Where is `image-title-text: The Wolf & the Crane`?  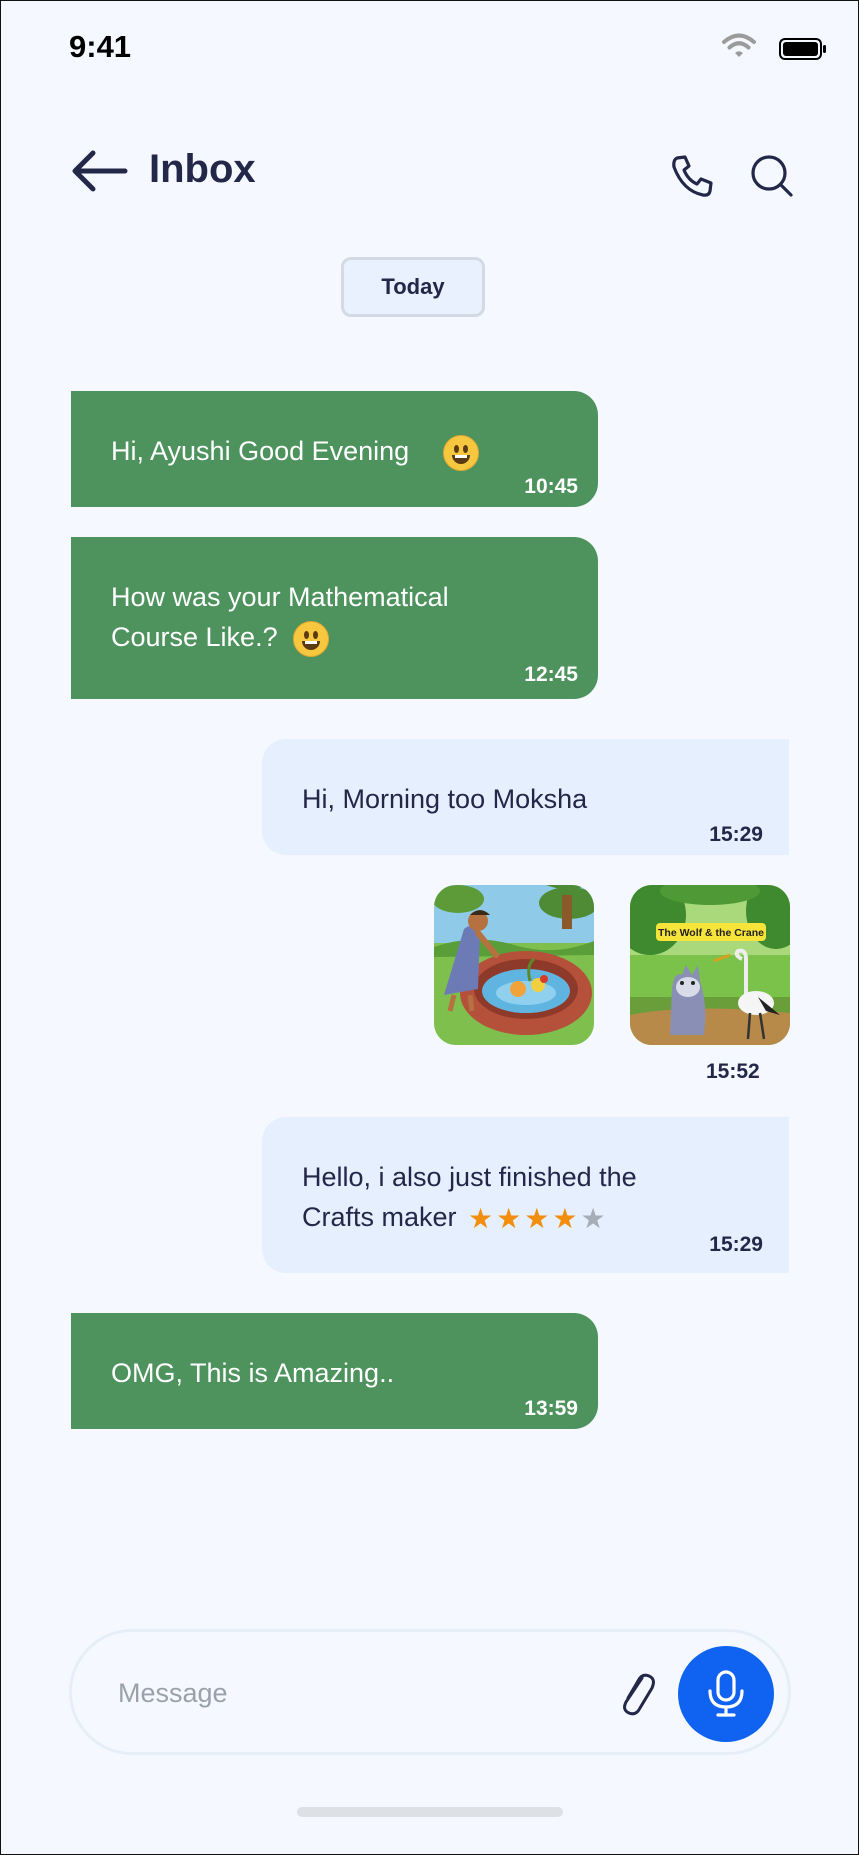 image-title-text: The Wolf & the Crane is located at coordinates (711, 933).